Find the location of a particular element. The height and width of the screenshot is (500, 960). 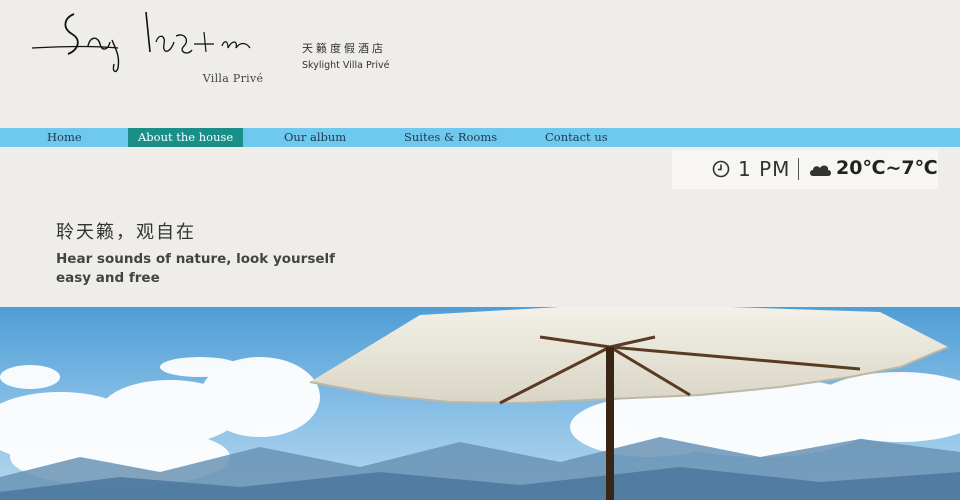

site-logo: Villa Privé is located at coordinates (148, 46).